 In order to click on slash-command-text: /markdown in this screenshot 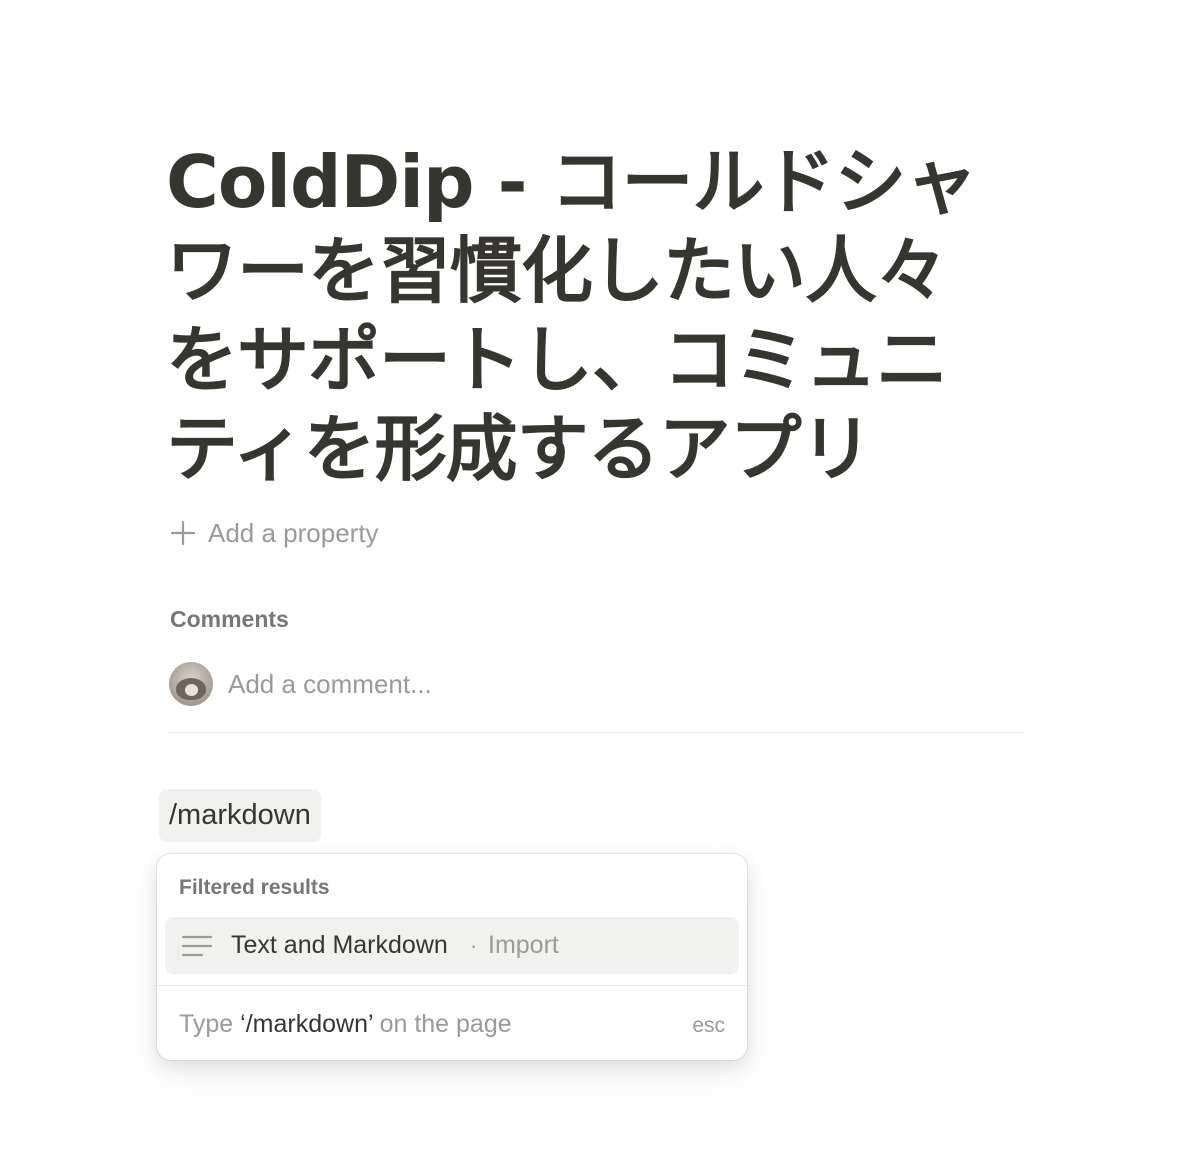, I will do `click(240, 815)`.